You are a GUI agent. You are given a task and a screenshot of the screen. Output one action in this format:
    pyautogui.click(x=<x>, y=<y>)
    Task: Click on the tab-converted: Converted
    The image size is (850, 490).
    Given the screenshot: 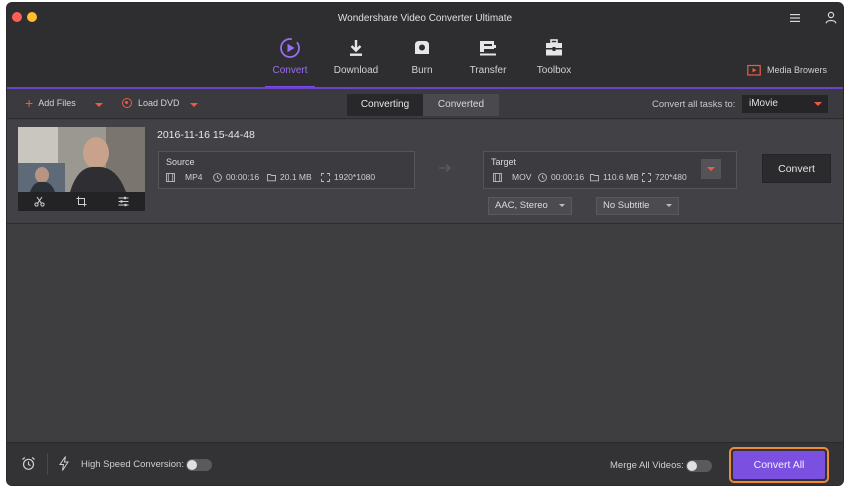 What is the action you would take?
    pyautogui.click(x=461, y=105)
    